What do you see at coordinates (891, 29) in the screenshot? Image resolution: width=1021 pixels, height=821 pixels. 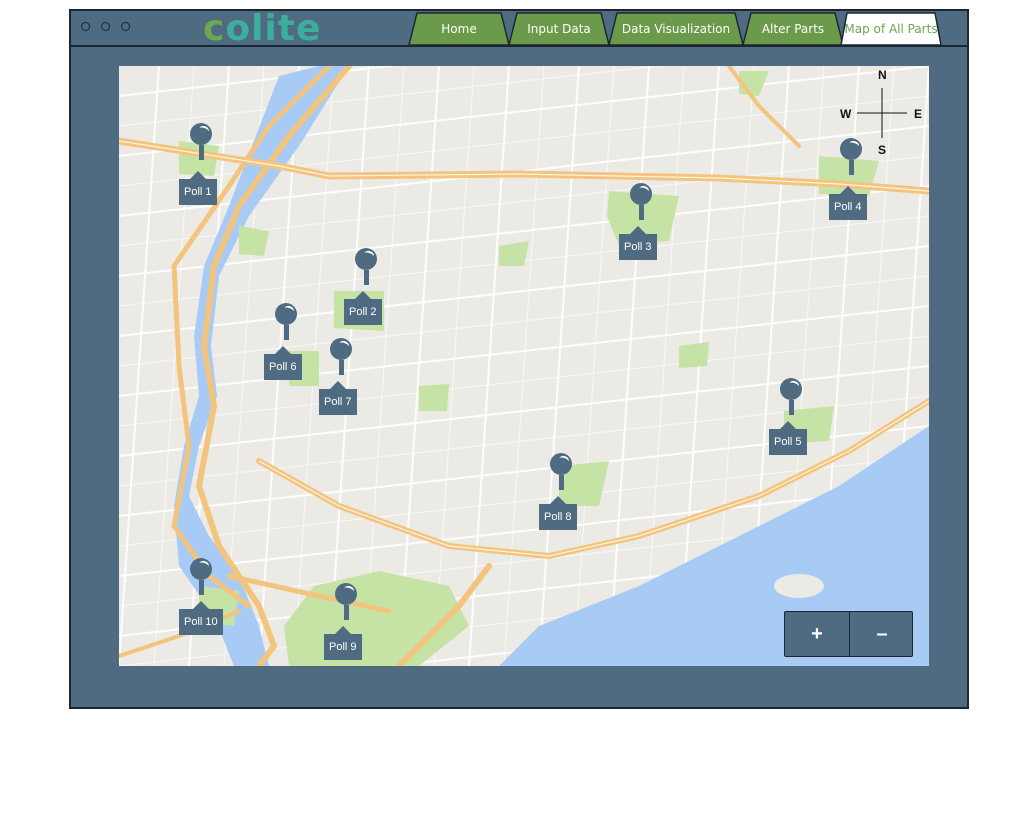 I see `tab-map-of-all-parts: Map of All Parts` at bounding box center [891, 29].